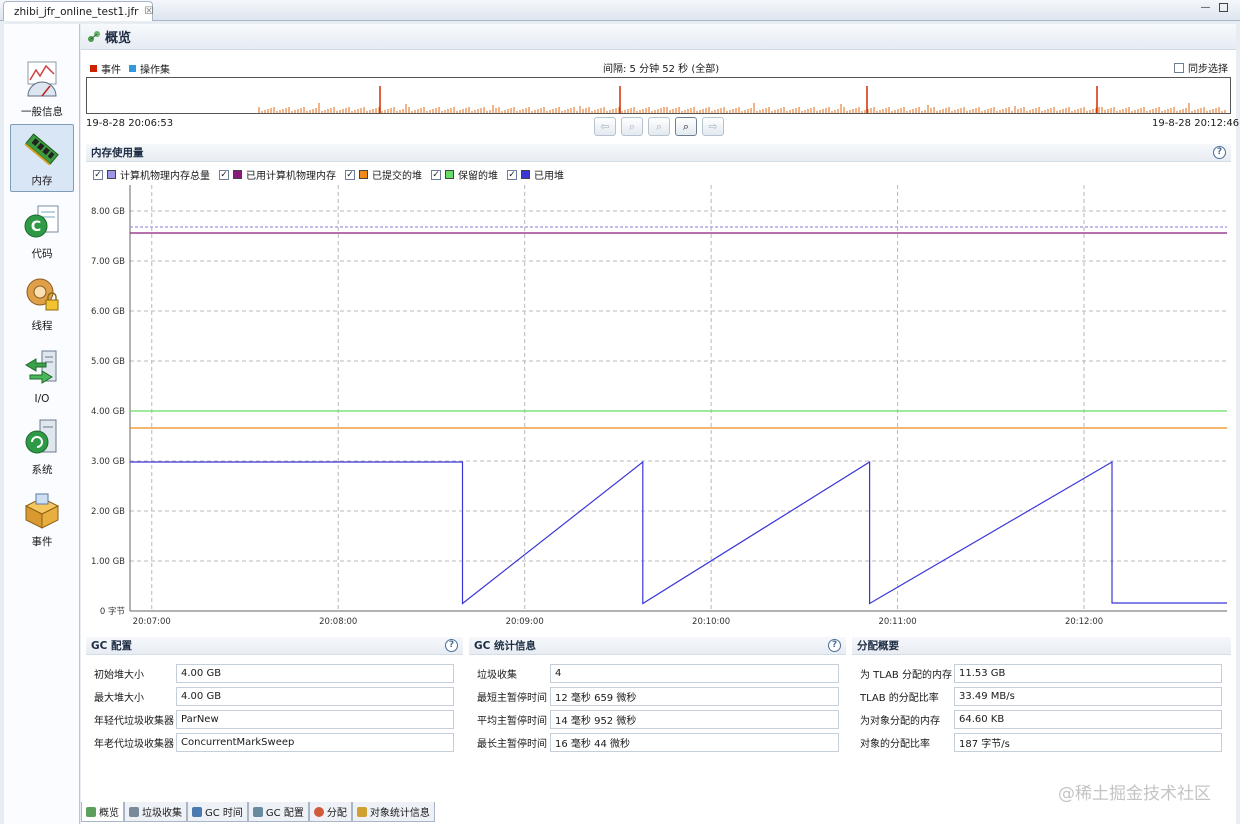  I want to click on stat-row: 最大堆大小 4.00 GB, so click(274, 696).